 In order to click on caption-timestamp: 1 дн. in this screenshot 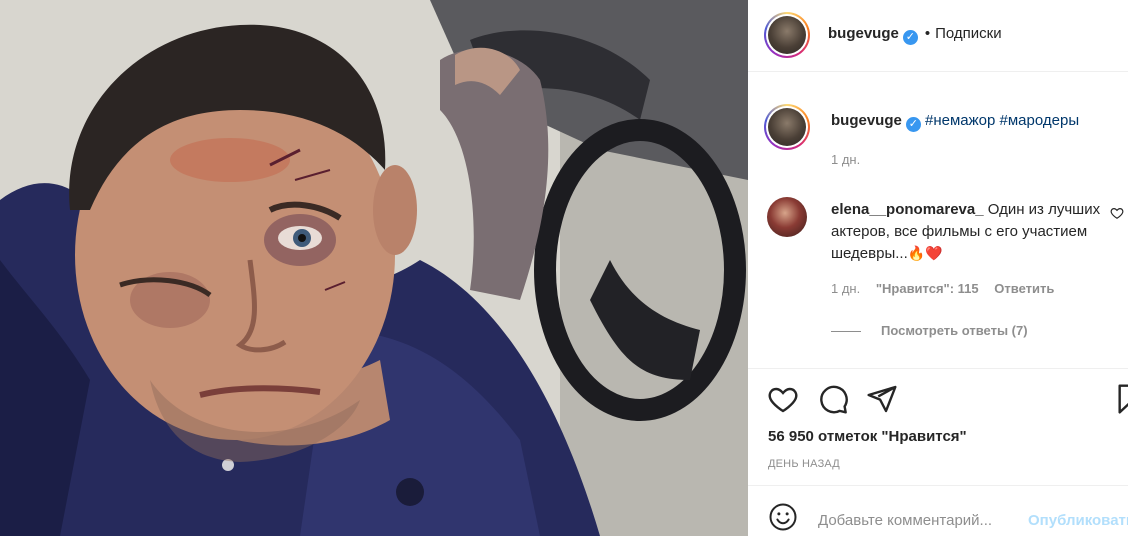, I will do `click(845, 159)`.